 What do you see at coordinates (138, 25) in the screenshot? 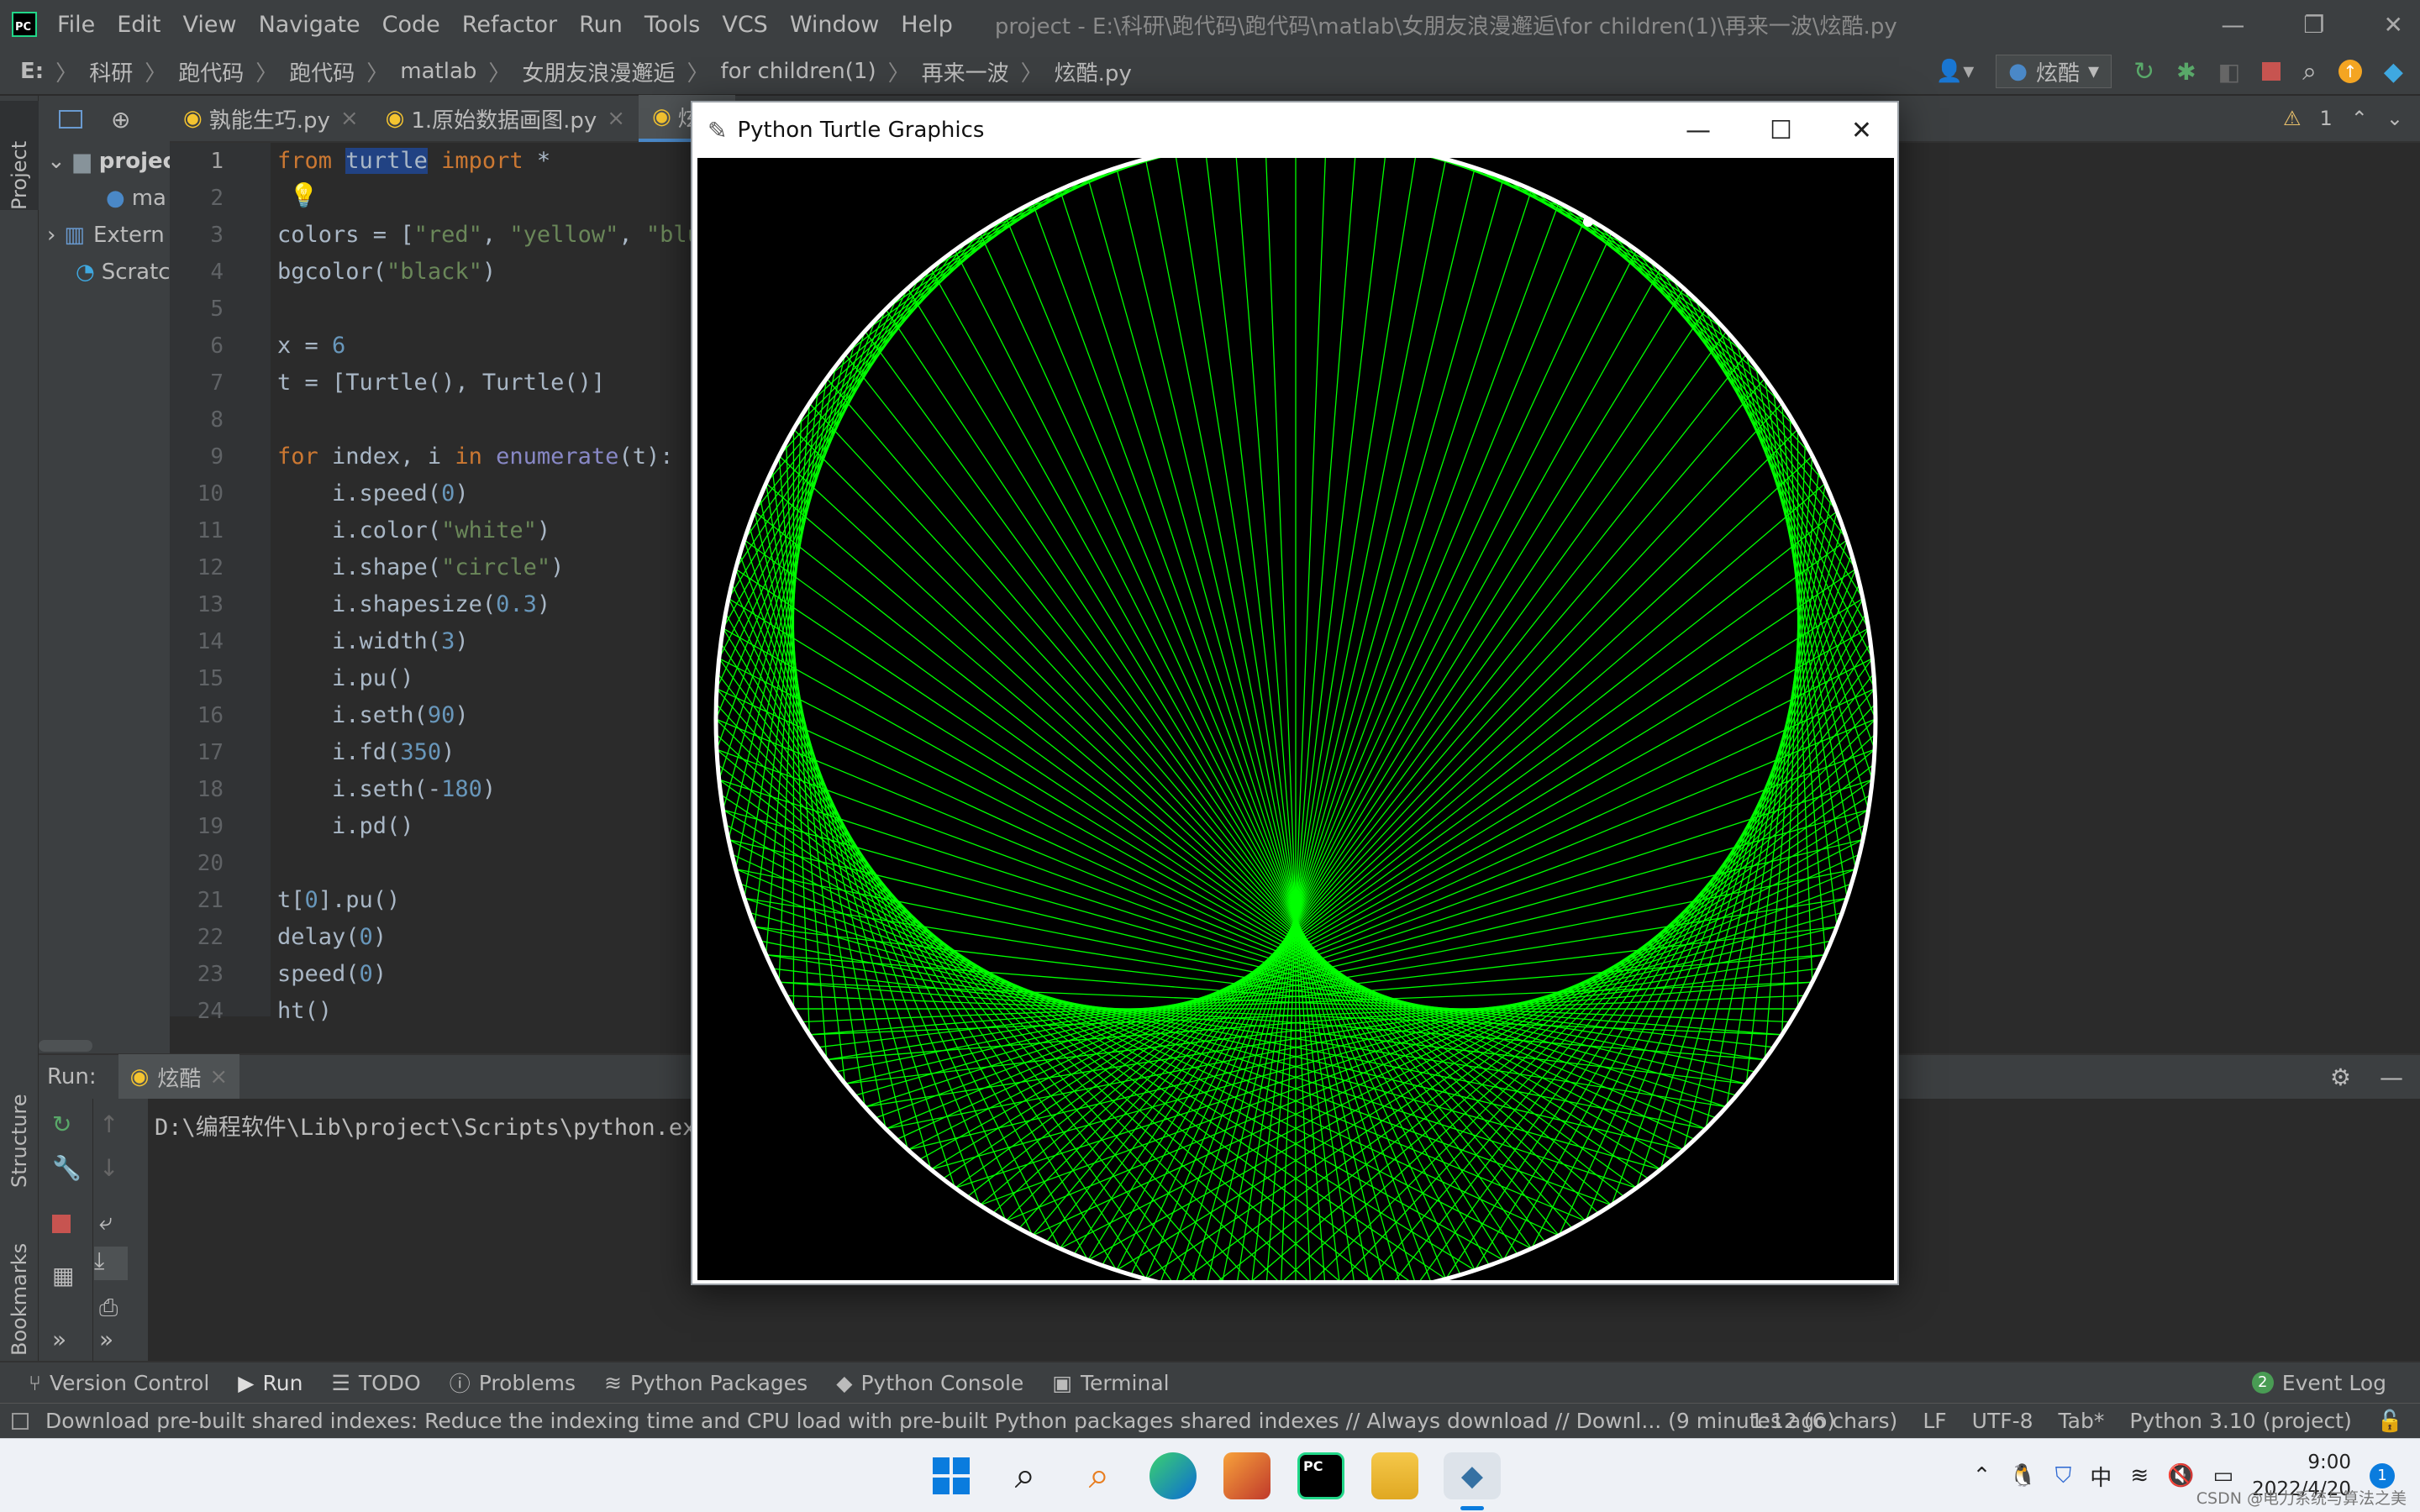
I see `menu-item: Edit` at bounding box center [138, 25].